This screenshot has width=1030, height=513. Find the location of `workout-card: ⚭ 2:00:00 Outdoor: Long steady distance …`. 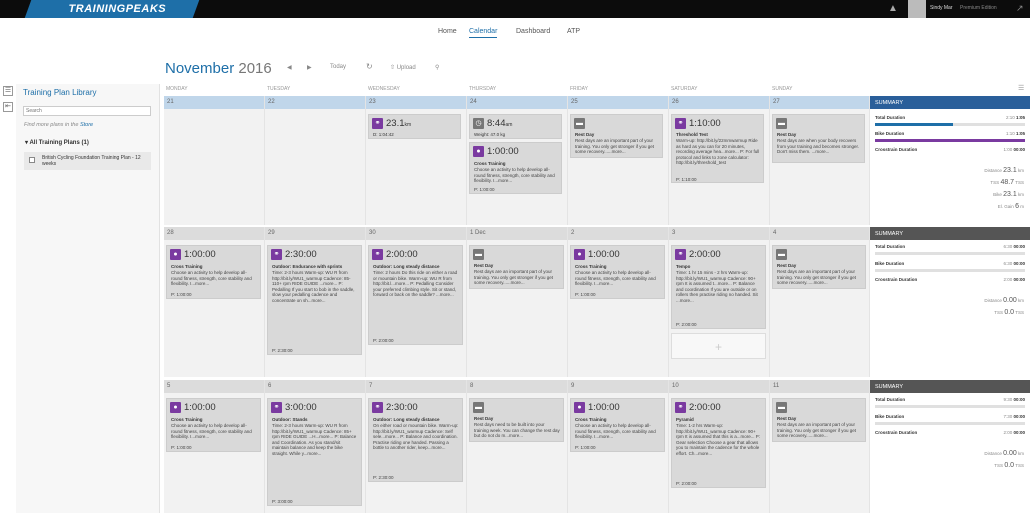

workout-card: ⚭ 2:00:00 Outdoor: Long steady distance … is located at coordinates (415, 295).